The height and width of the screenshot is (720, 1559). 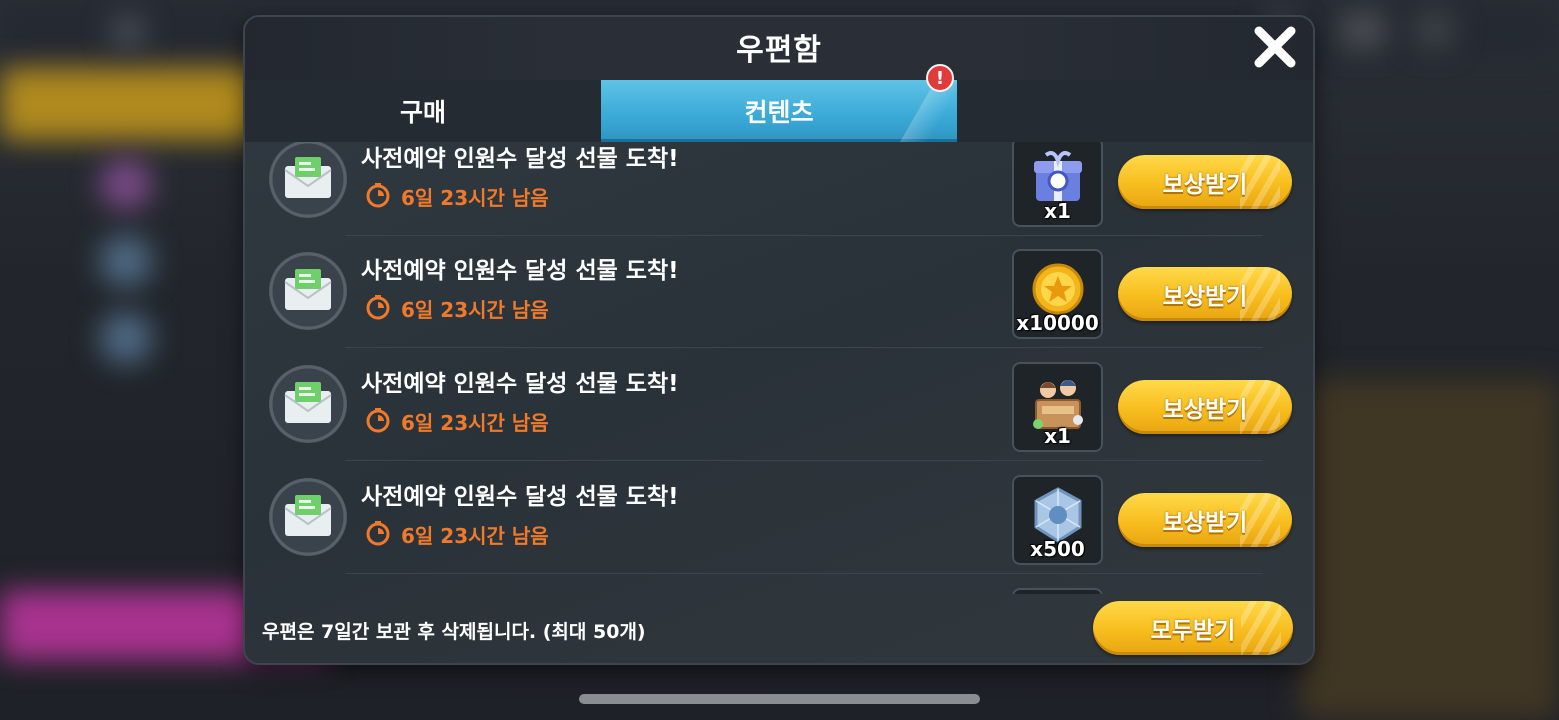 What do you see at coordinates (1193, 631) in the screenshot?
I see `claim-all-label: 모두받기` at bounding box center [1193, 631].